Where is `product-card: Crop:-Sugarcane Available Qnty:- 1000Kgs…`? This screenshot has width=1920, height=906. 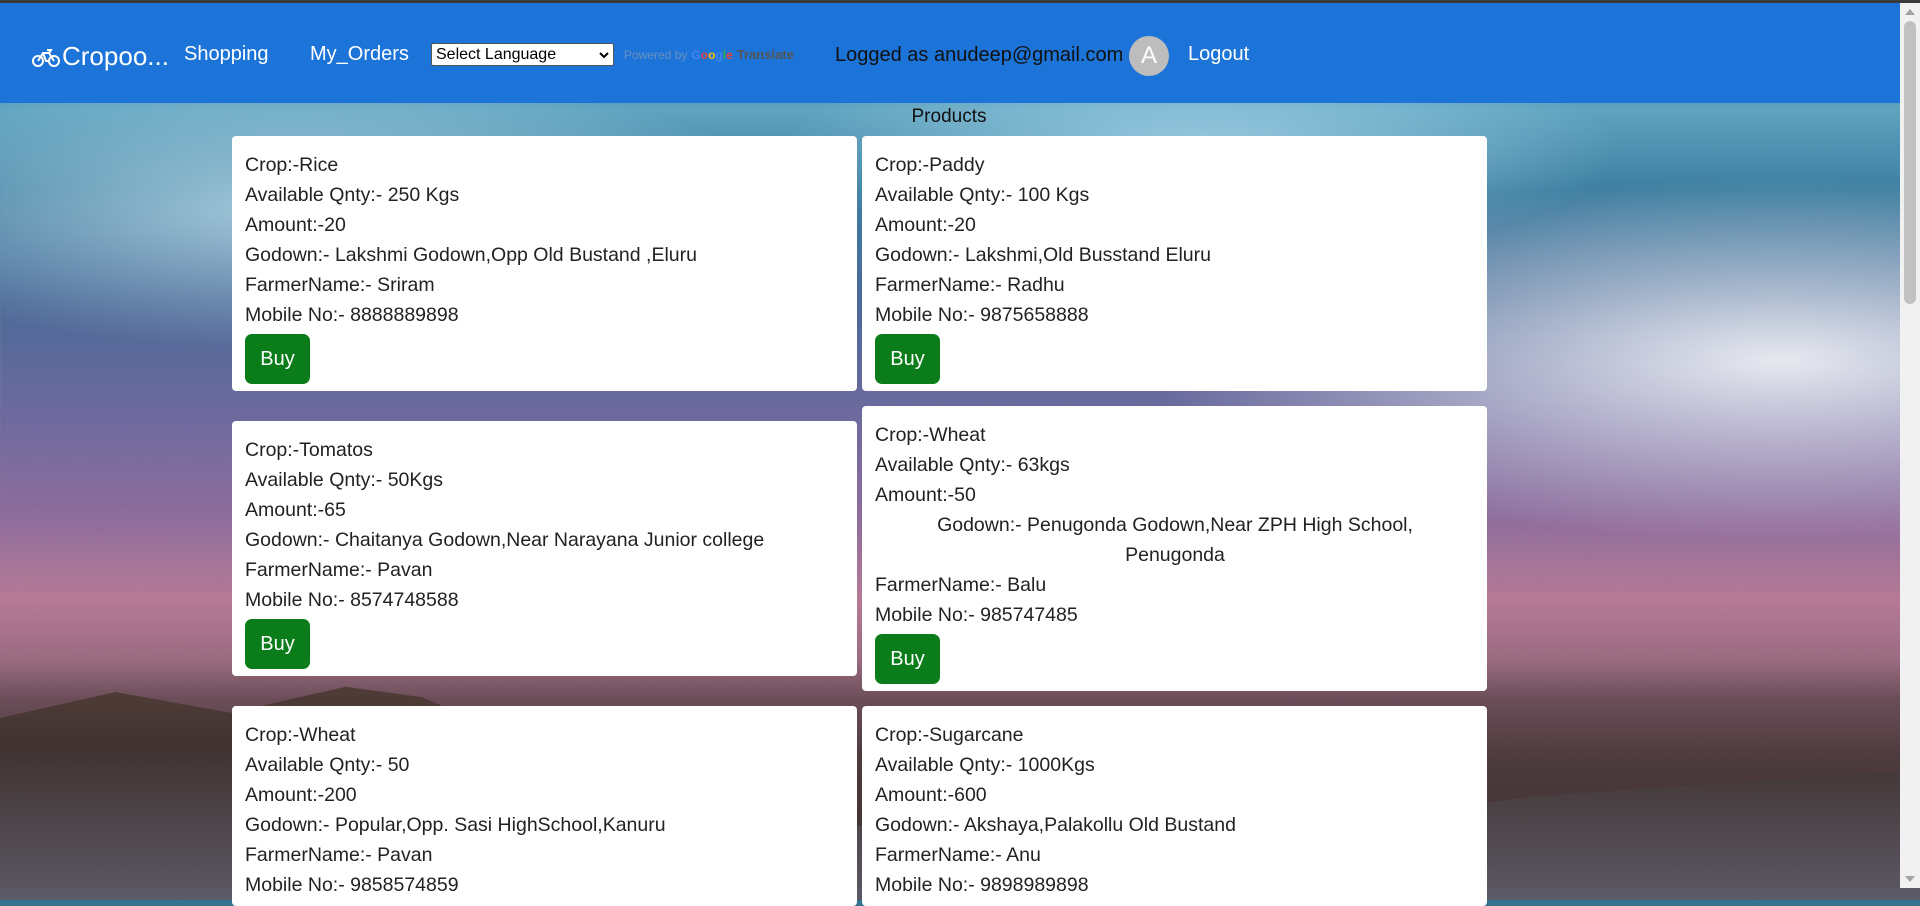 product-card: Crop:-Sugarcane Available Qnty:- 1000Kgs… is located at coordinates (1174, 806).